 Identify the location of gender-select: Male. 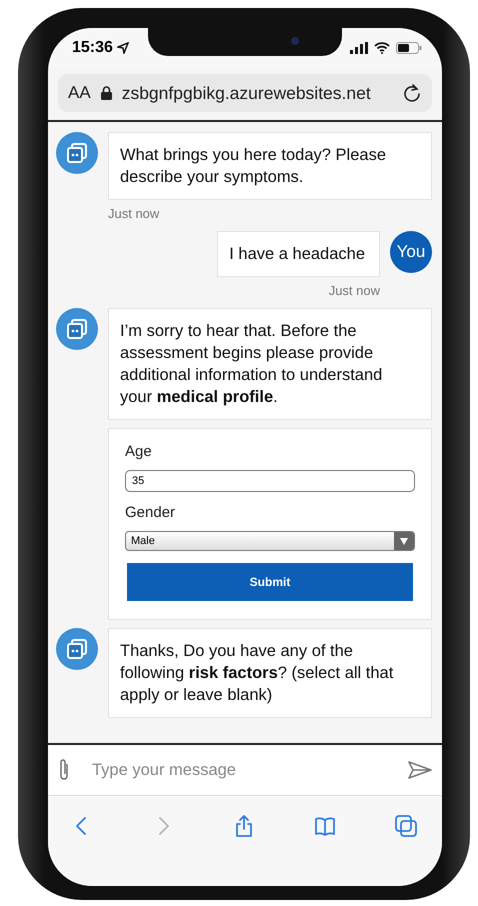
(270, 541).